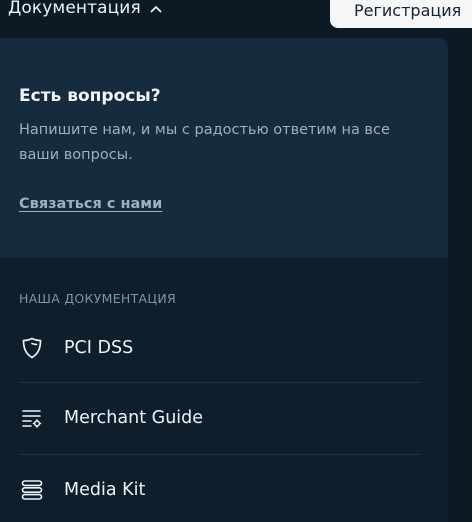  What do you see at coordinates (32, 418) in the screenshot?
I see `list-settings-icon` at bounding box center [32, 418].